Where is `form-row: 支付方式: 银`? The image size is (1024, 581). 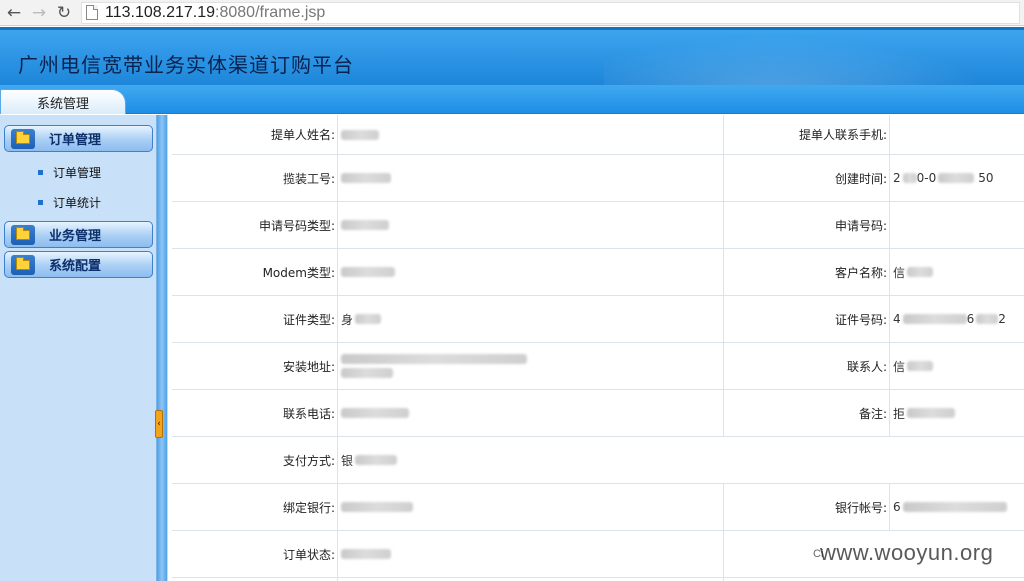
form-row: 支付方式: 银 is located at coordinates (598, 460).